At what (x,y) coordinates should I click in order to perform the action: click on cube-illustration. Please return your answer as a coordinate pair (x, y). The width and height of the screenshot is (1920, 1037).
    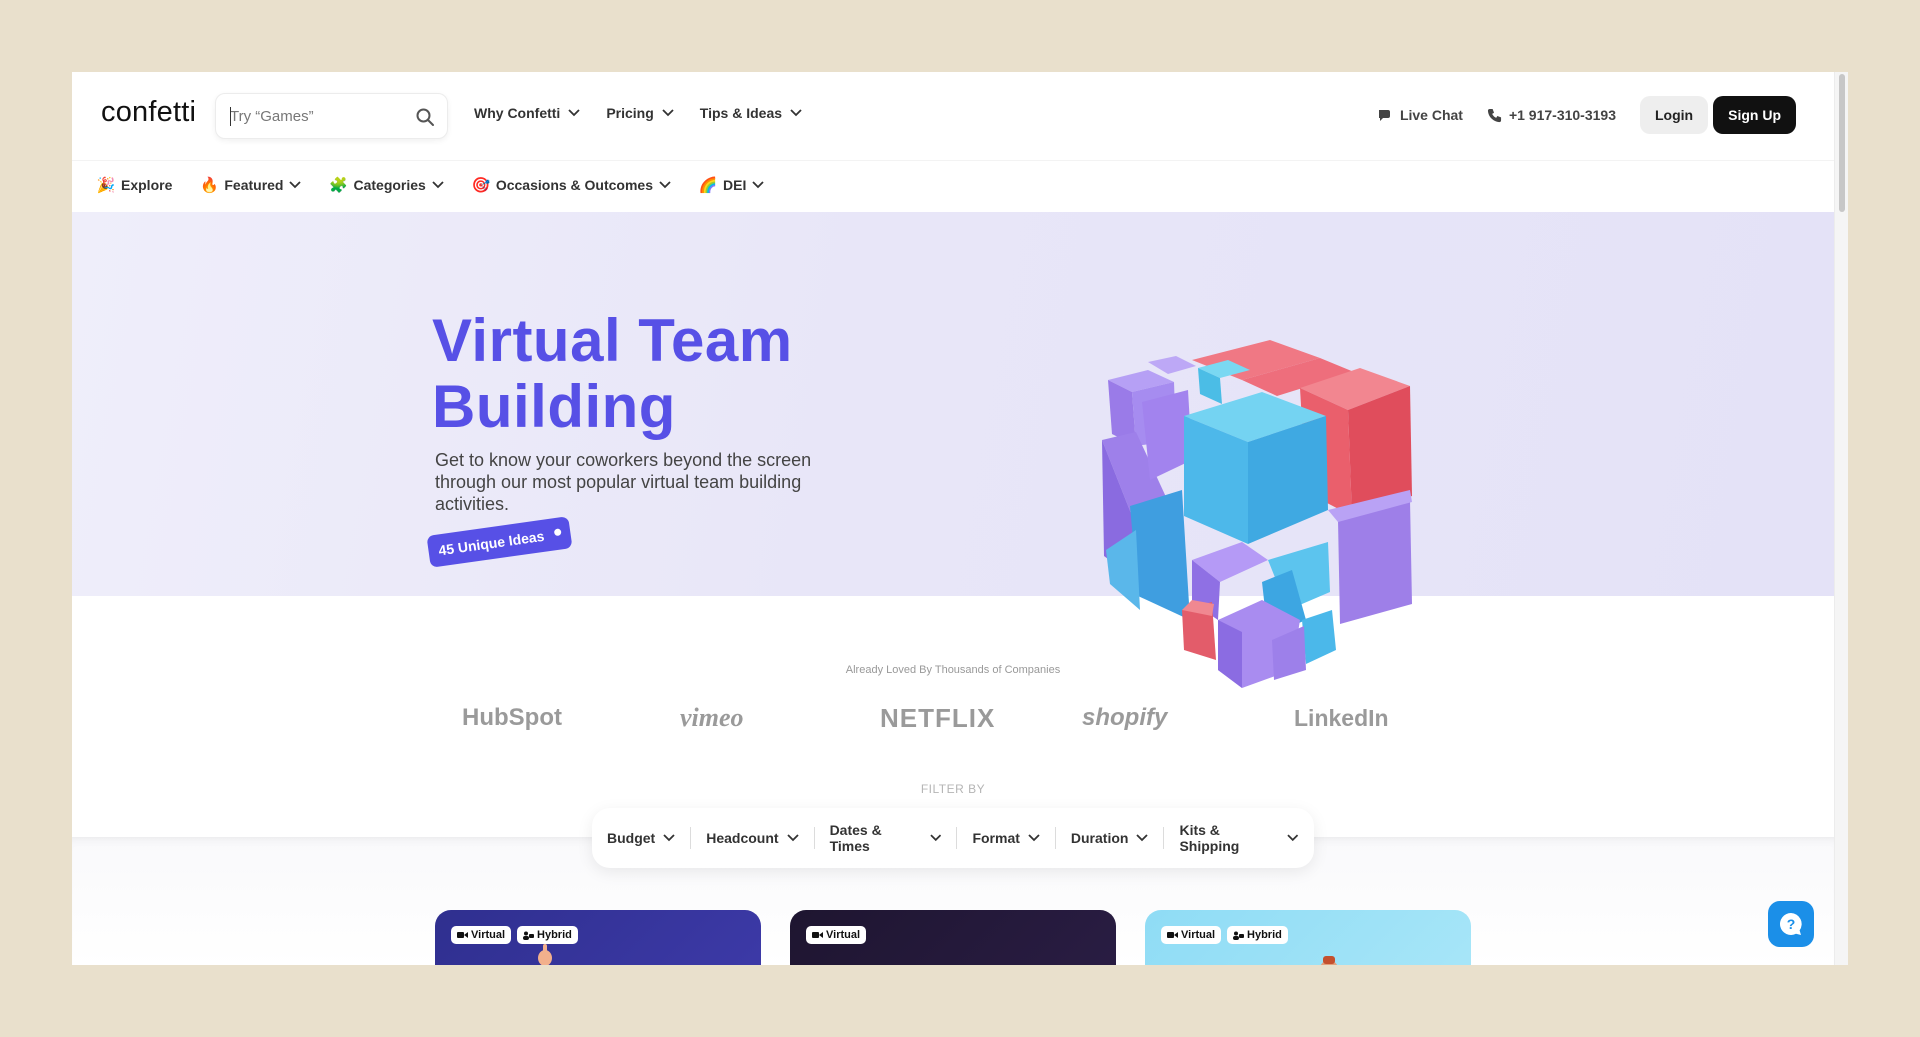
    Looking at the image, I should click on (1257, 514).